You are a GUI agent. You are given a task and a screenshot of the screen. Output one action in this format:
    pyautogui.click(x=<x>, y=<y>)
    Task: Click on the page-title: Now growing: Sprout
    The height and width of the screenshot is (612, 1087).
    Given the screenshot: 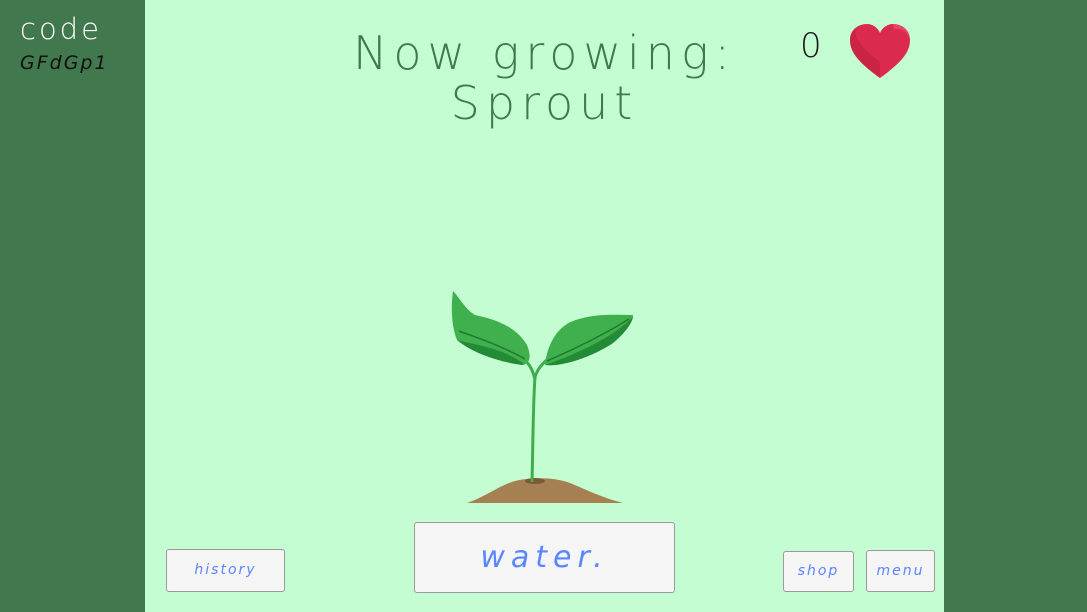 What is the action you would take?
    pyautogui.click(x=544, y=78)
    